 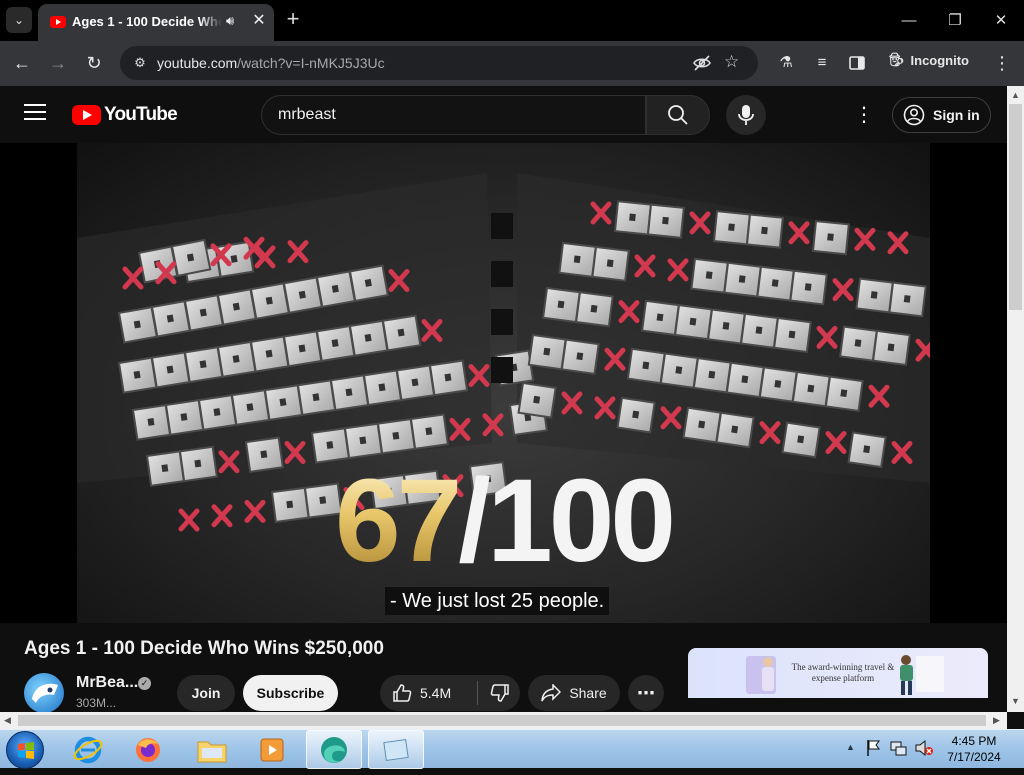 I want to click on clock-time: 4:45 PM, so click(x=974, y=741).